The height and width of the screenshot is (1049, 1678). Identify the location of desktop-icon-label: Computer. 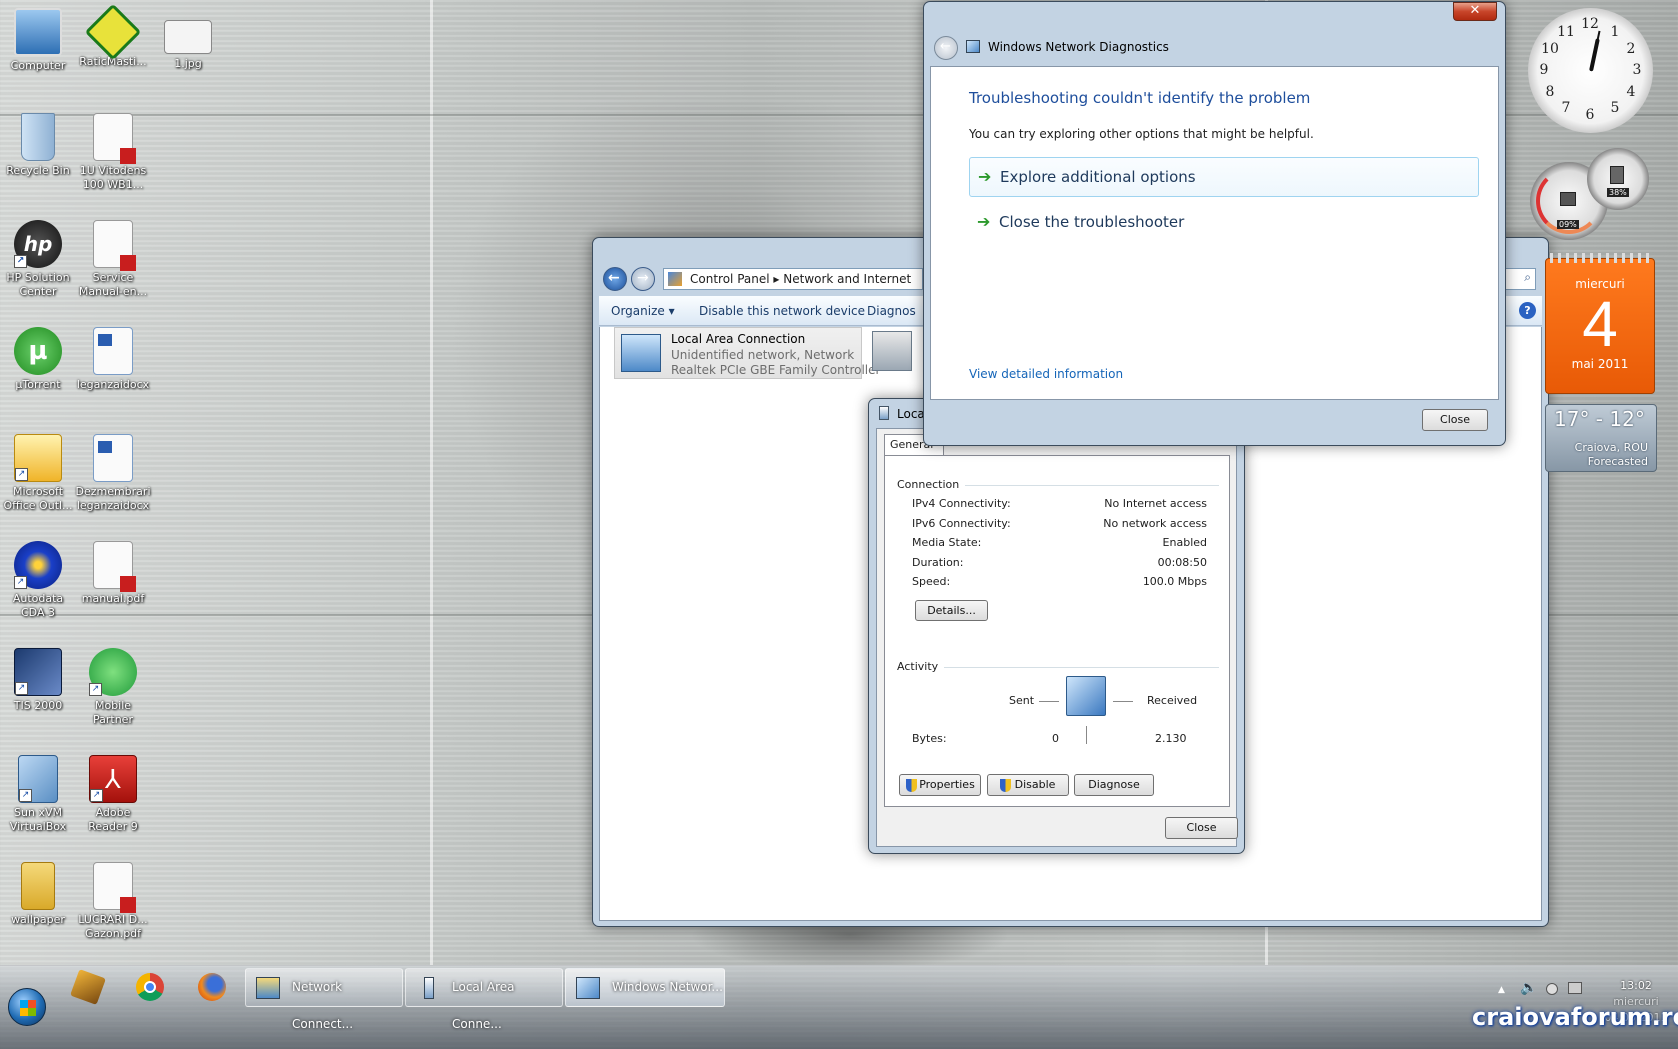
(38, 65).